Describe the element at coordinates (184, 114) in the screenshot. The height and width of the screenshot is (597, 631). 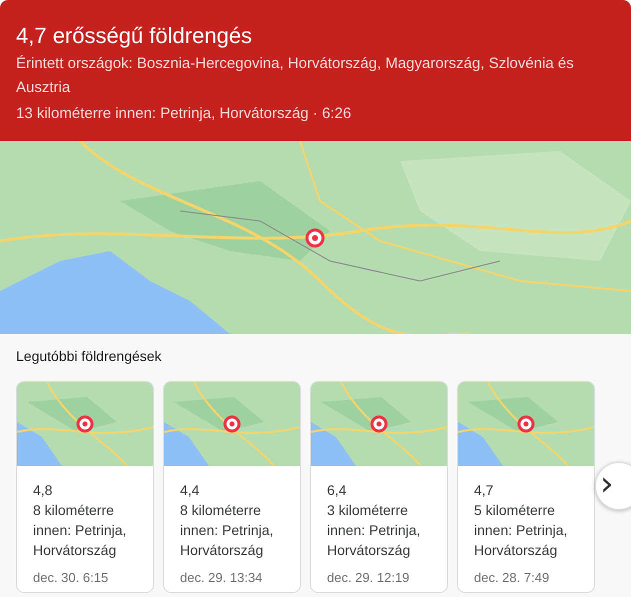
I see `location-text: 13 kilométerre innen: Petrinja, Horvátország · 6:26` at that location.